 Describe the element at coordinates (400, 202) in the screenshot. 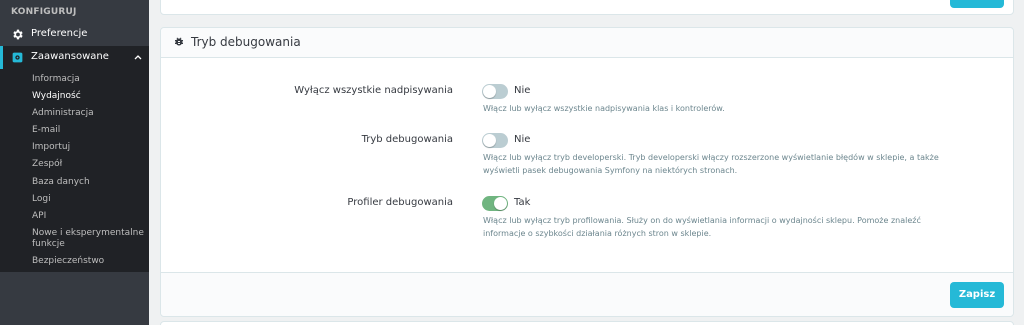

I see `setting-label-debug-profiler: Profiler debugowania` at that location.